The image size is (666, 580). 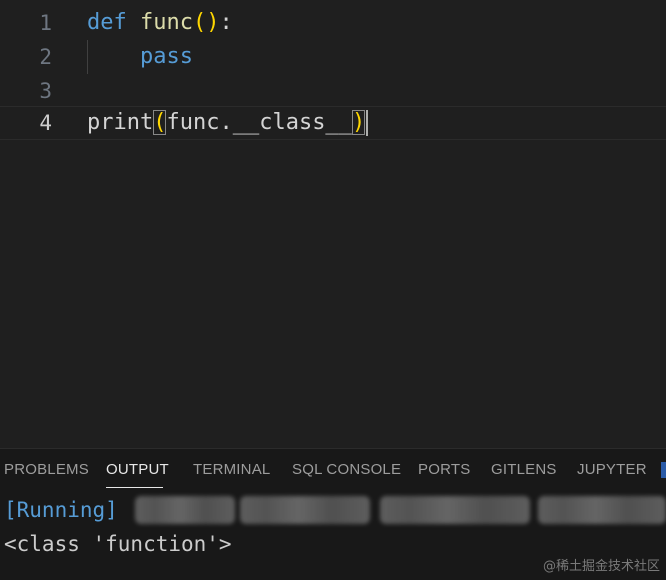 I want to click on tab-jupyter: JUPYTER, so click(x=612, y=469).